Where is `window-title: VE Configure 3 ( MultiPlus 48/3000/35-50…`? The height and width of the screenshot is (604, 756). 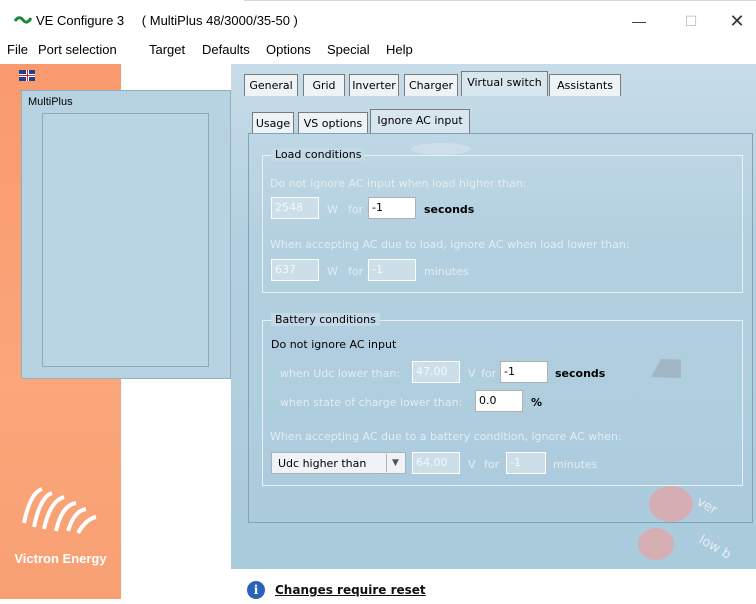
window-title: VE Configure 3 ( MultiPlus 48/3000/35-50… is located at coordinates (167, 20).